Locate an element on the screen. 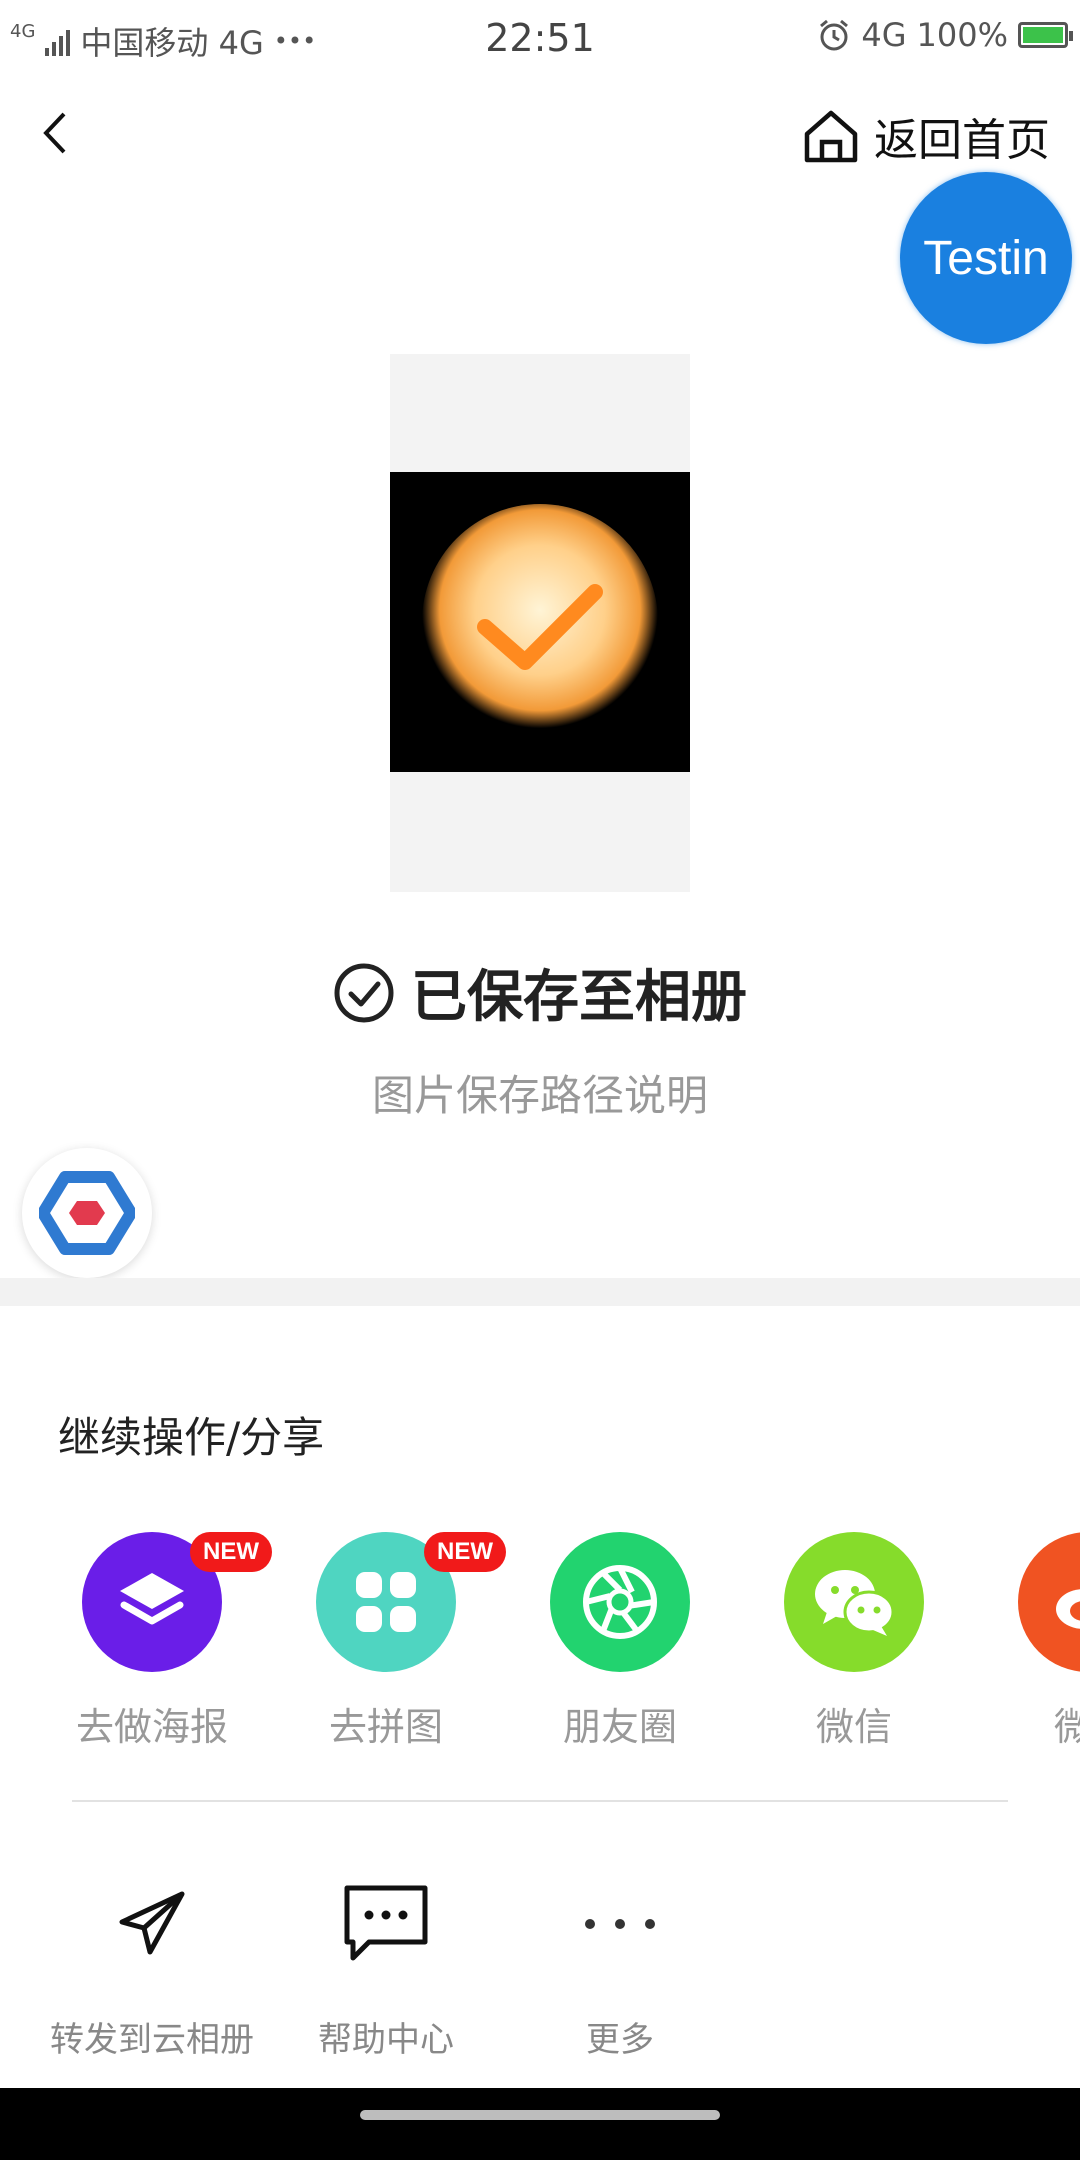 The image size is (1080, 2160). alarm-icon is located at coordinates (834, 35).